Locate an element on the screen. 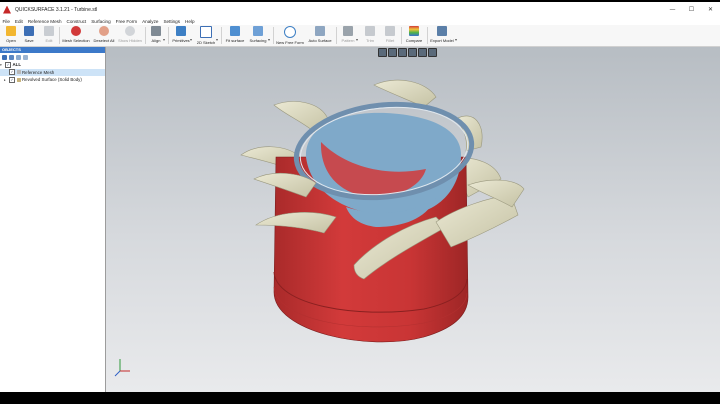  mesh-selection-button: Mesh Selection is located at coordinates (76, 35).